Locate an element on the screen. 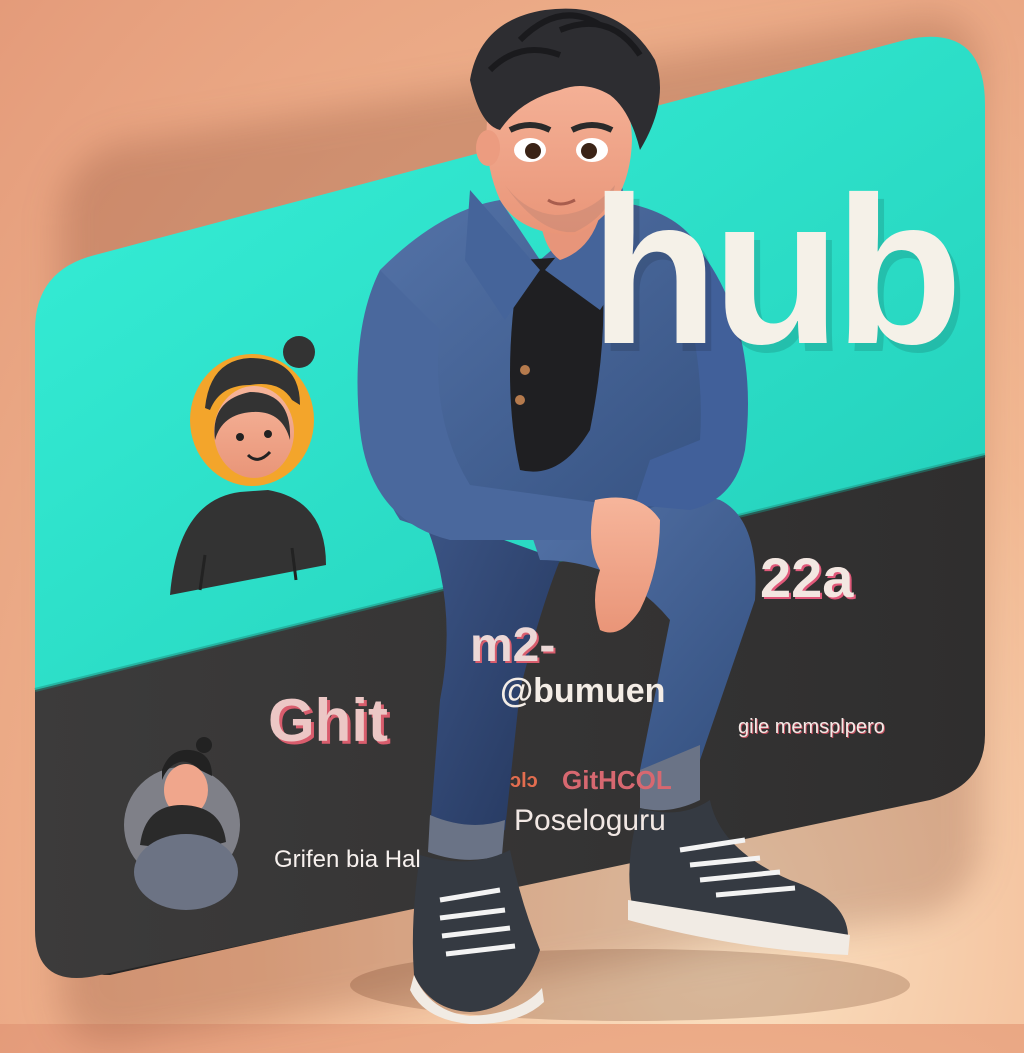  sub-caption: Poseloguru is located at coordinates (590, 820).